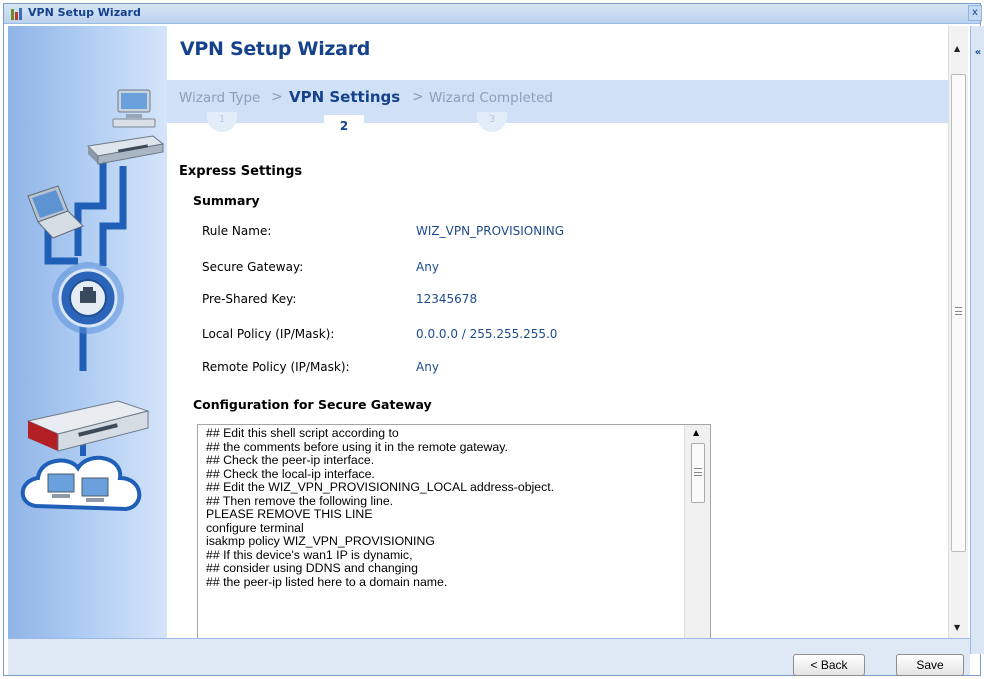 Image resolution: width=984 pixels, height=679 pixels. What do you see at coordinates (249, 299) in the screenshot?
I see `pre-shared-key-label: Pre-Shared Key:` at bounding box center [249, 299].